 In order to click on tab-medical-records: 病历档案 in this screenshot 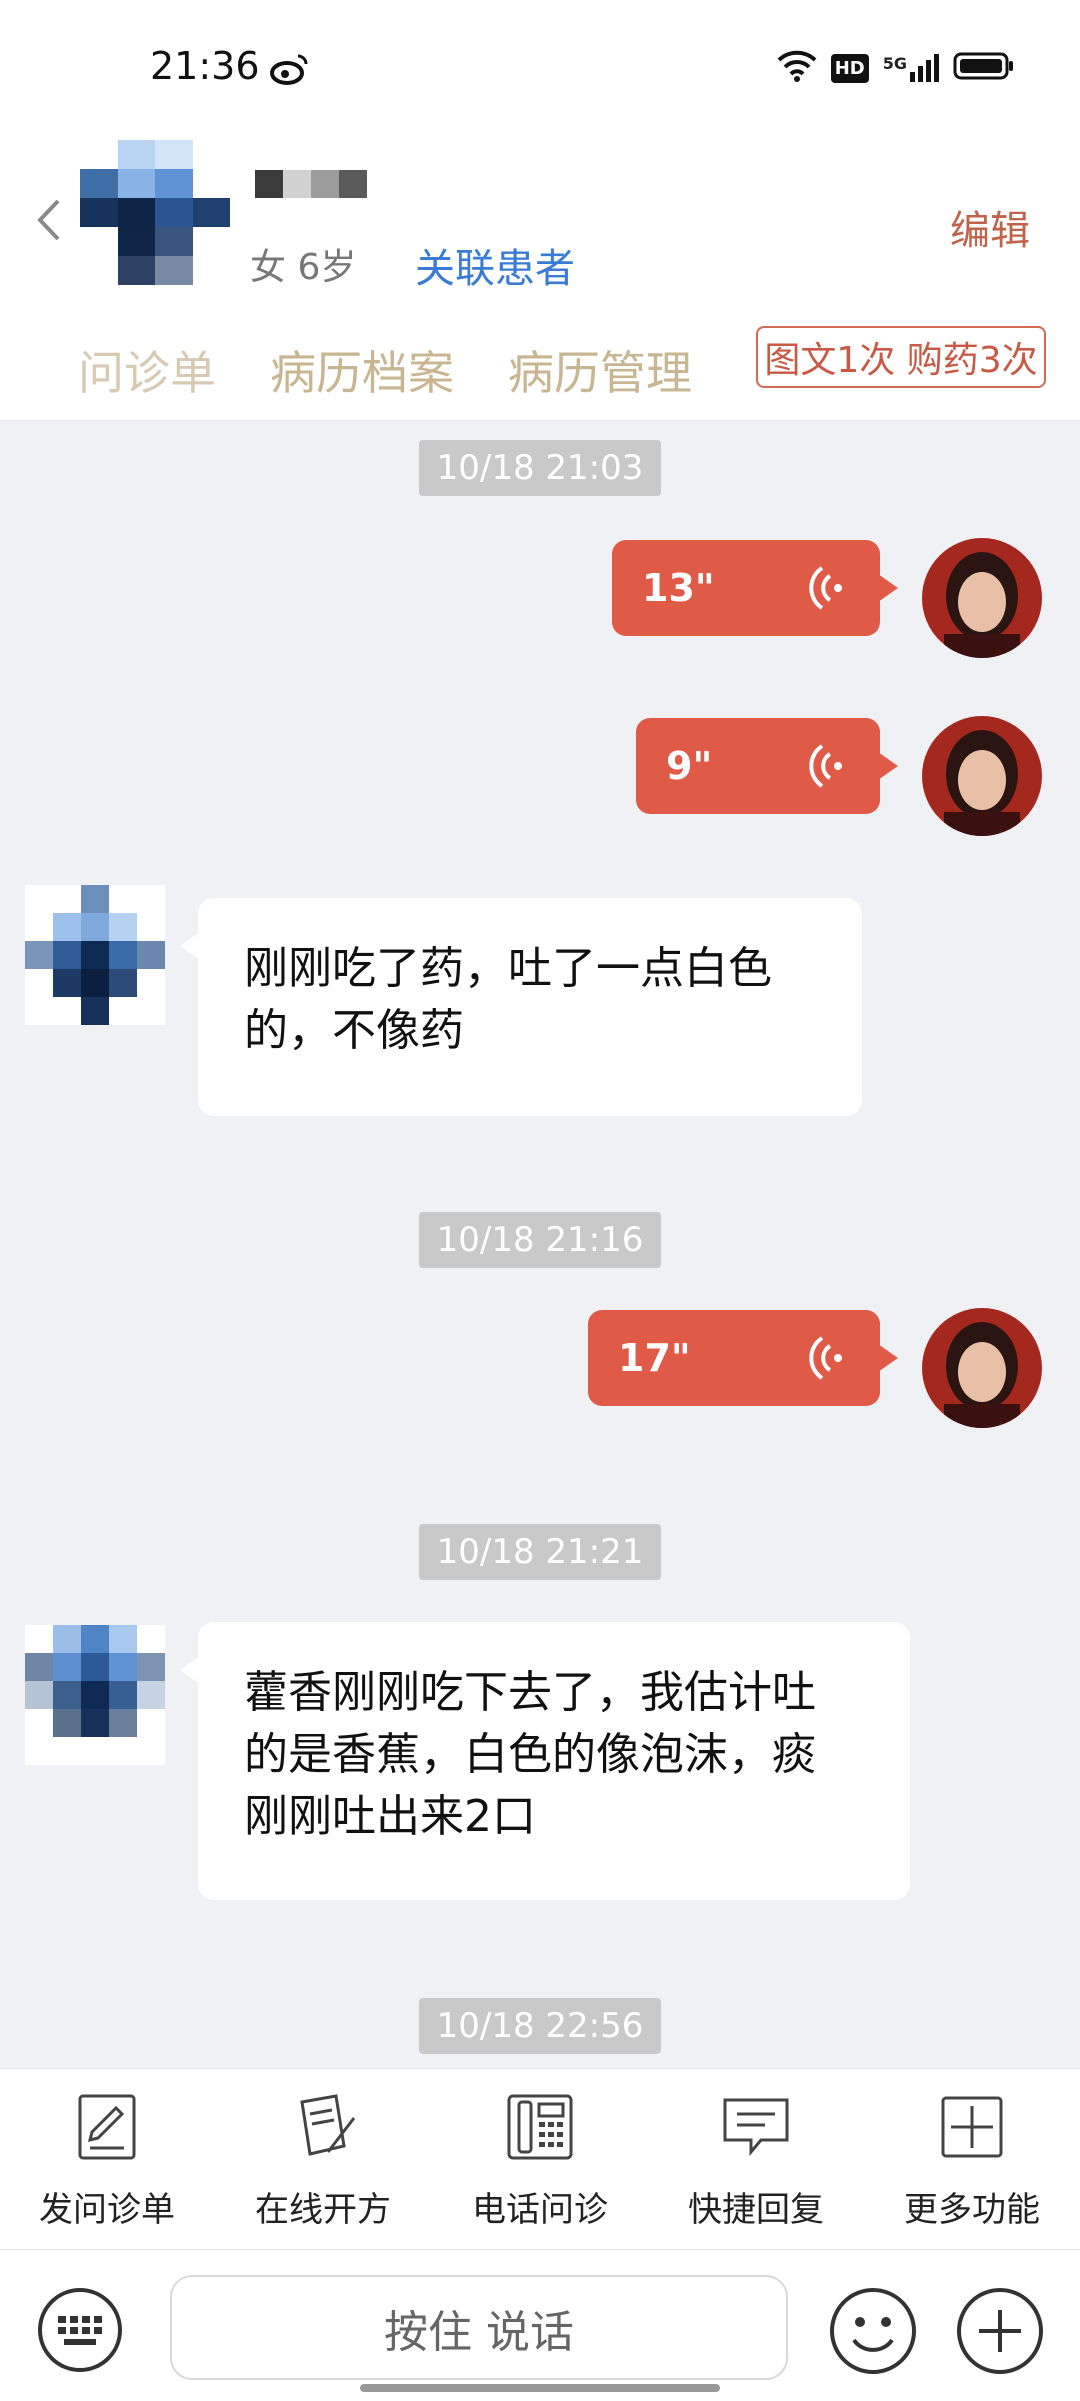, I will do `click(362, 370)`.